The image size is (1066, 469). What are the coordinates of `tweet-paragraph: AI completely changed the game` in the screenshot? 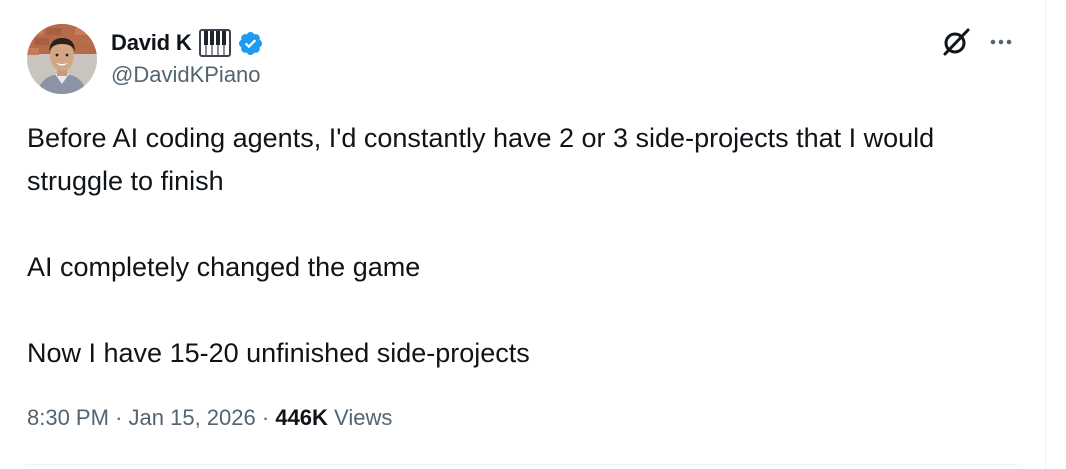 It's located at (224, 267).